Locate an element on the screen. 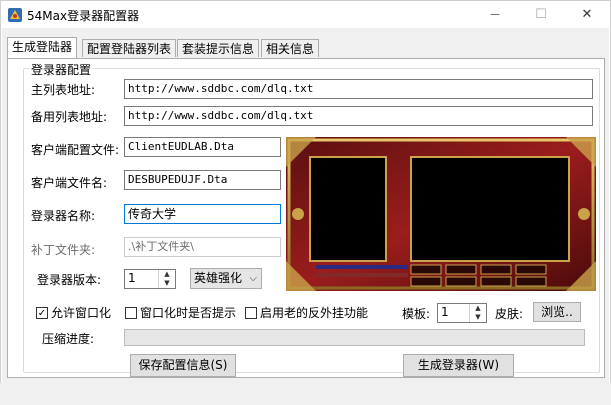  template-stepper: 1 ▲ ▼ is located at coordinates (462, 313).